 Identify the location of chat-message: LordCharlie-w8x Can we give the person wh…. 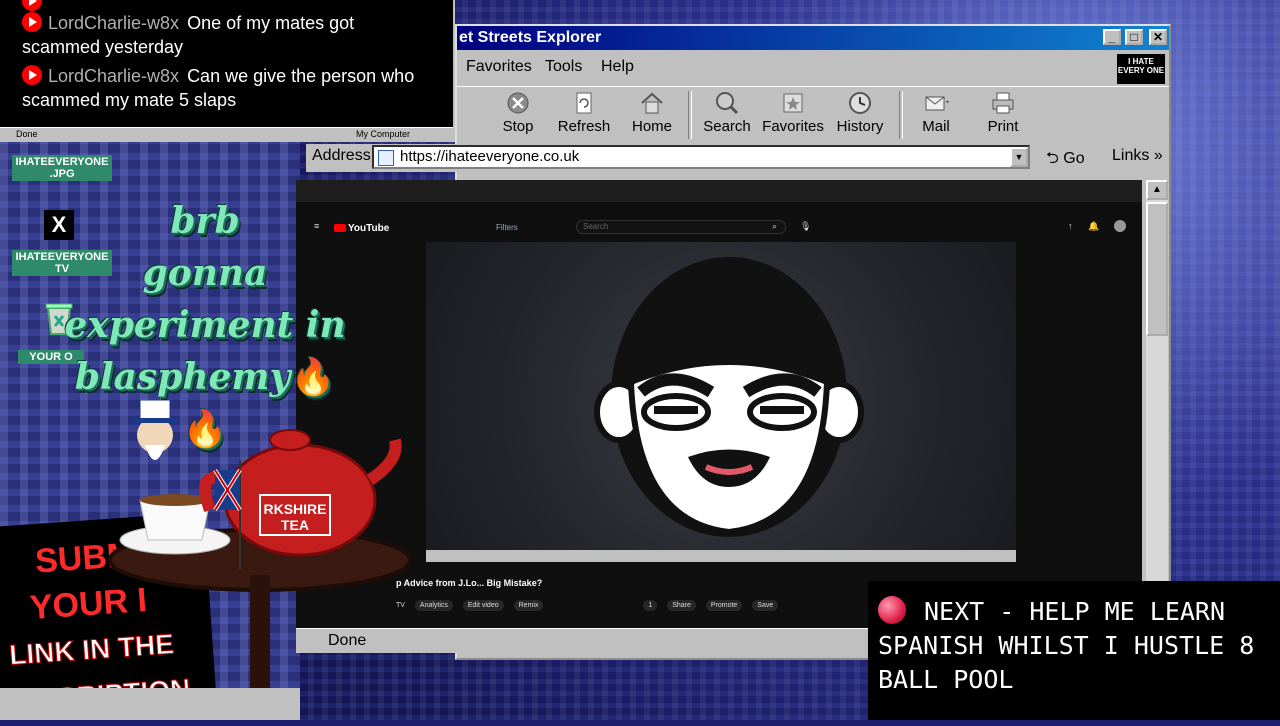
(227, 88).